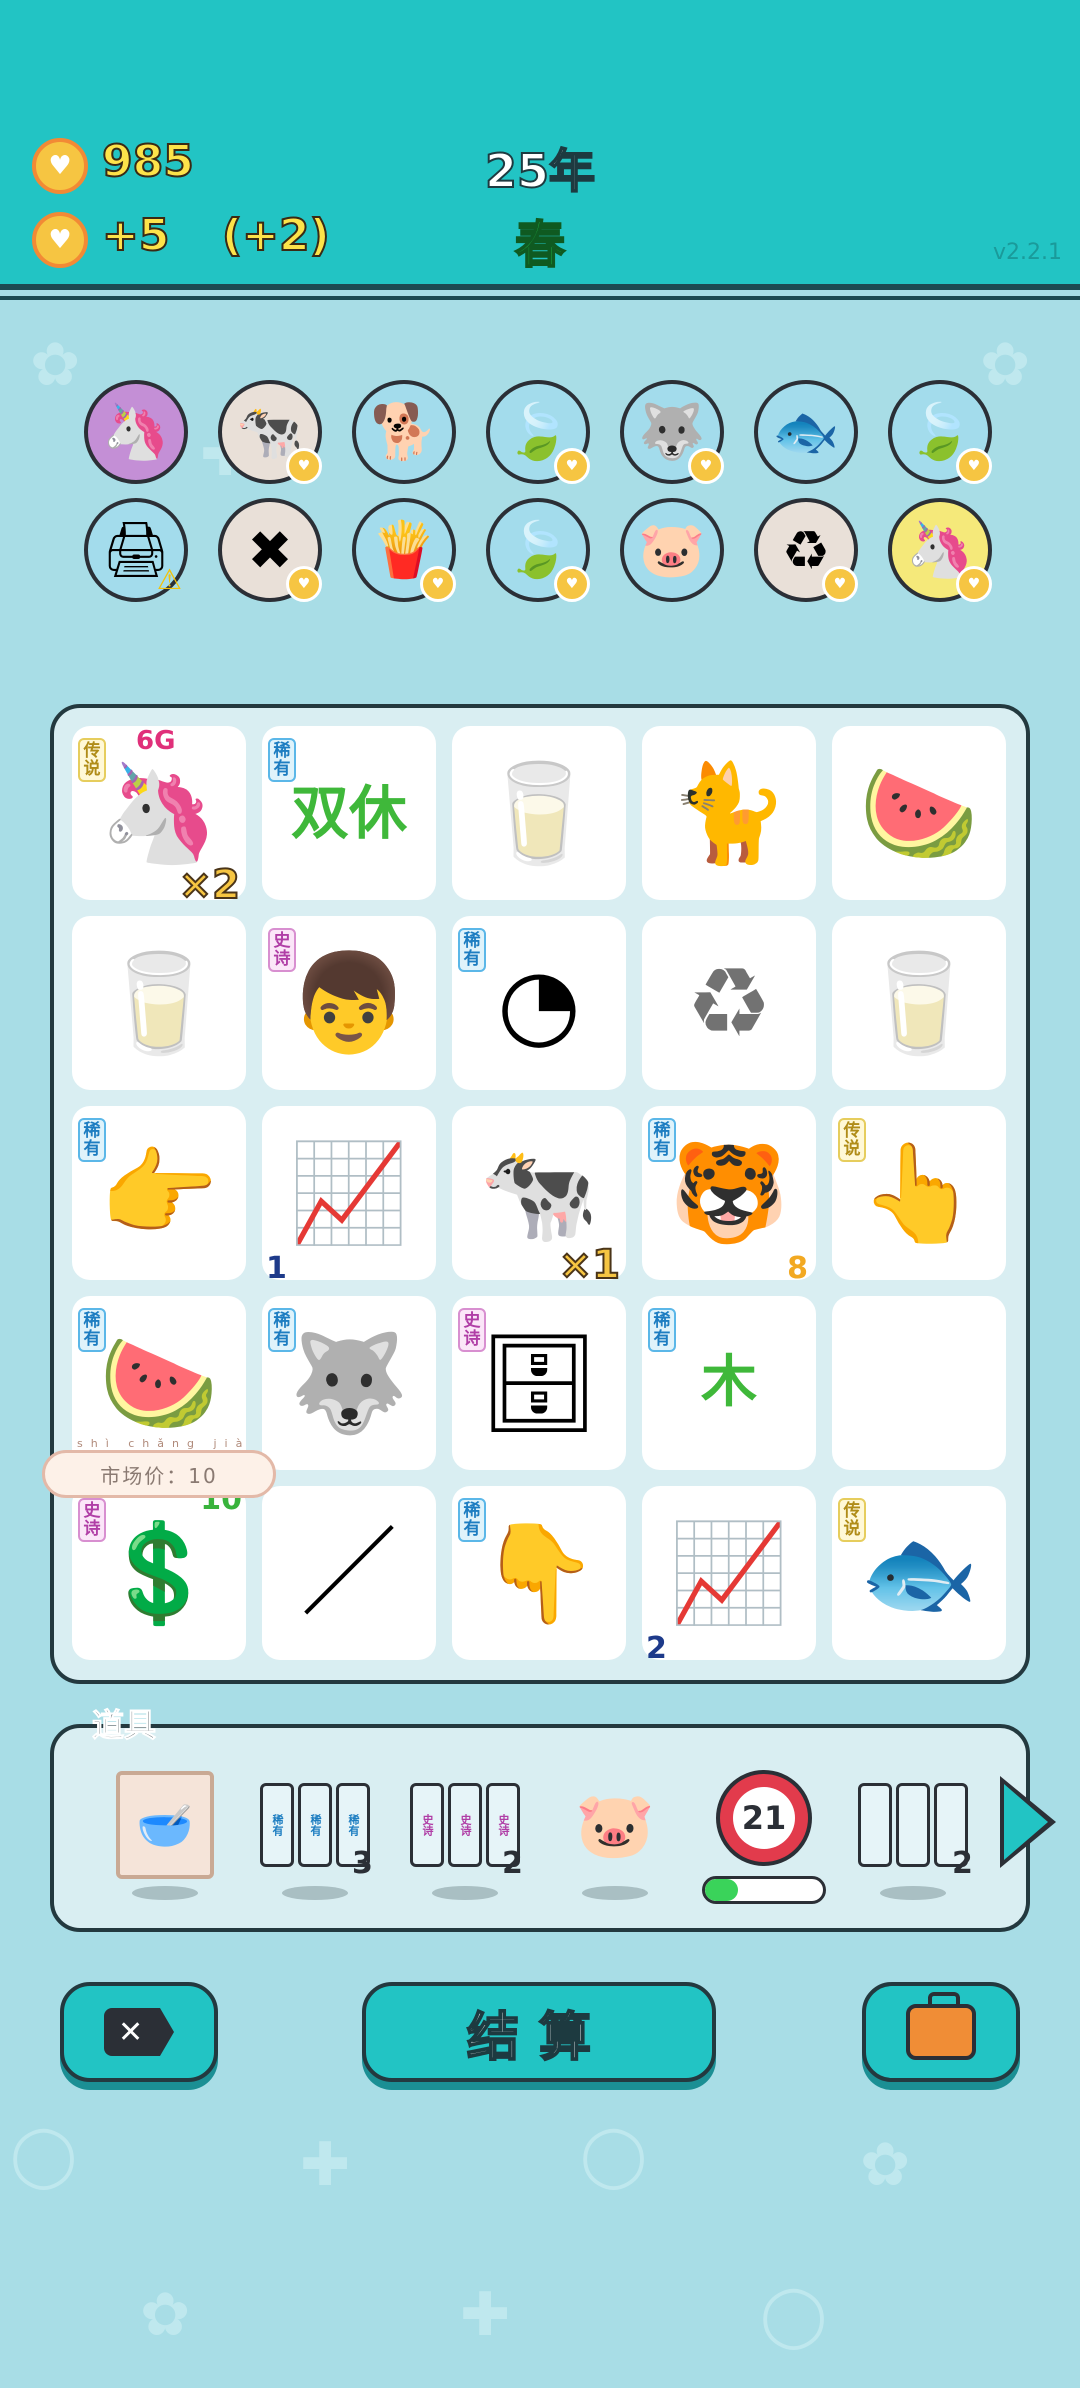 The width and height of the screenshot is (1080, 2388). I want to click on board-cell-recycle-bowl: ♻, so click(729, 1003).